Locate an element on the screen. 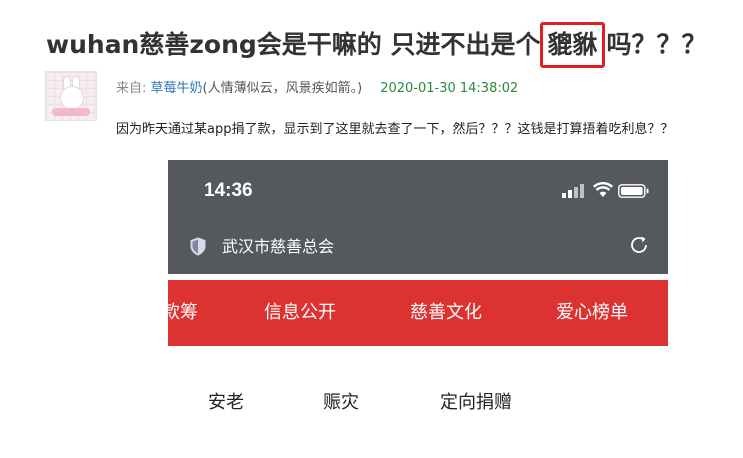 This screenshot has width=743, height=458. shield-icon is located at coordinates (198, 246).